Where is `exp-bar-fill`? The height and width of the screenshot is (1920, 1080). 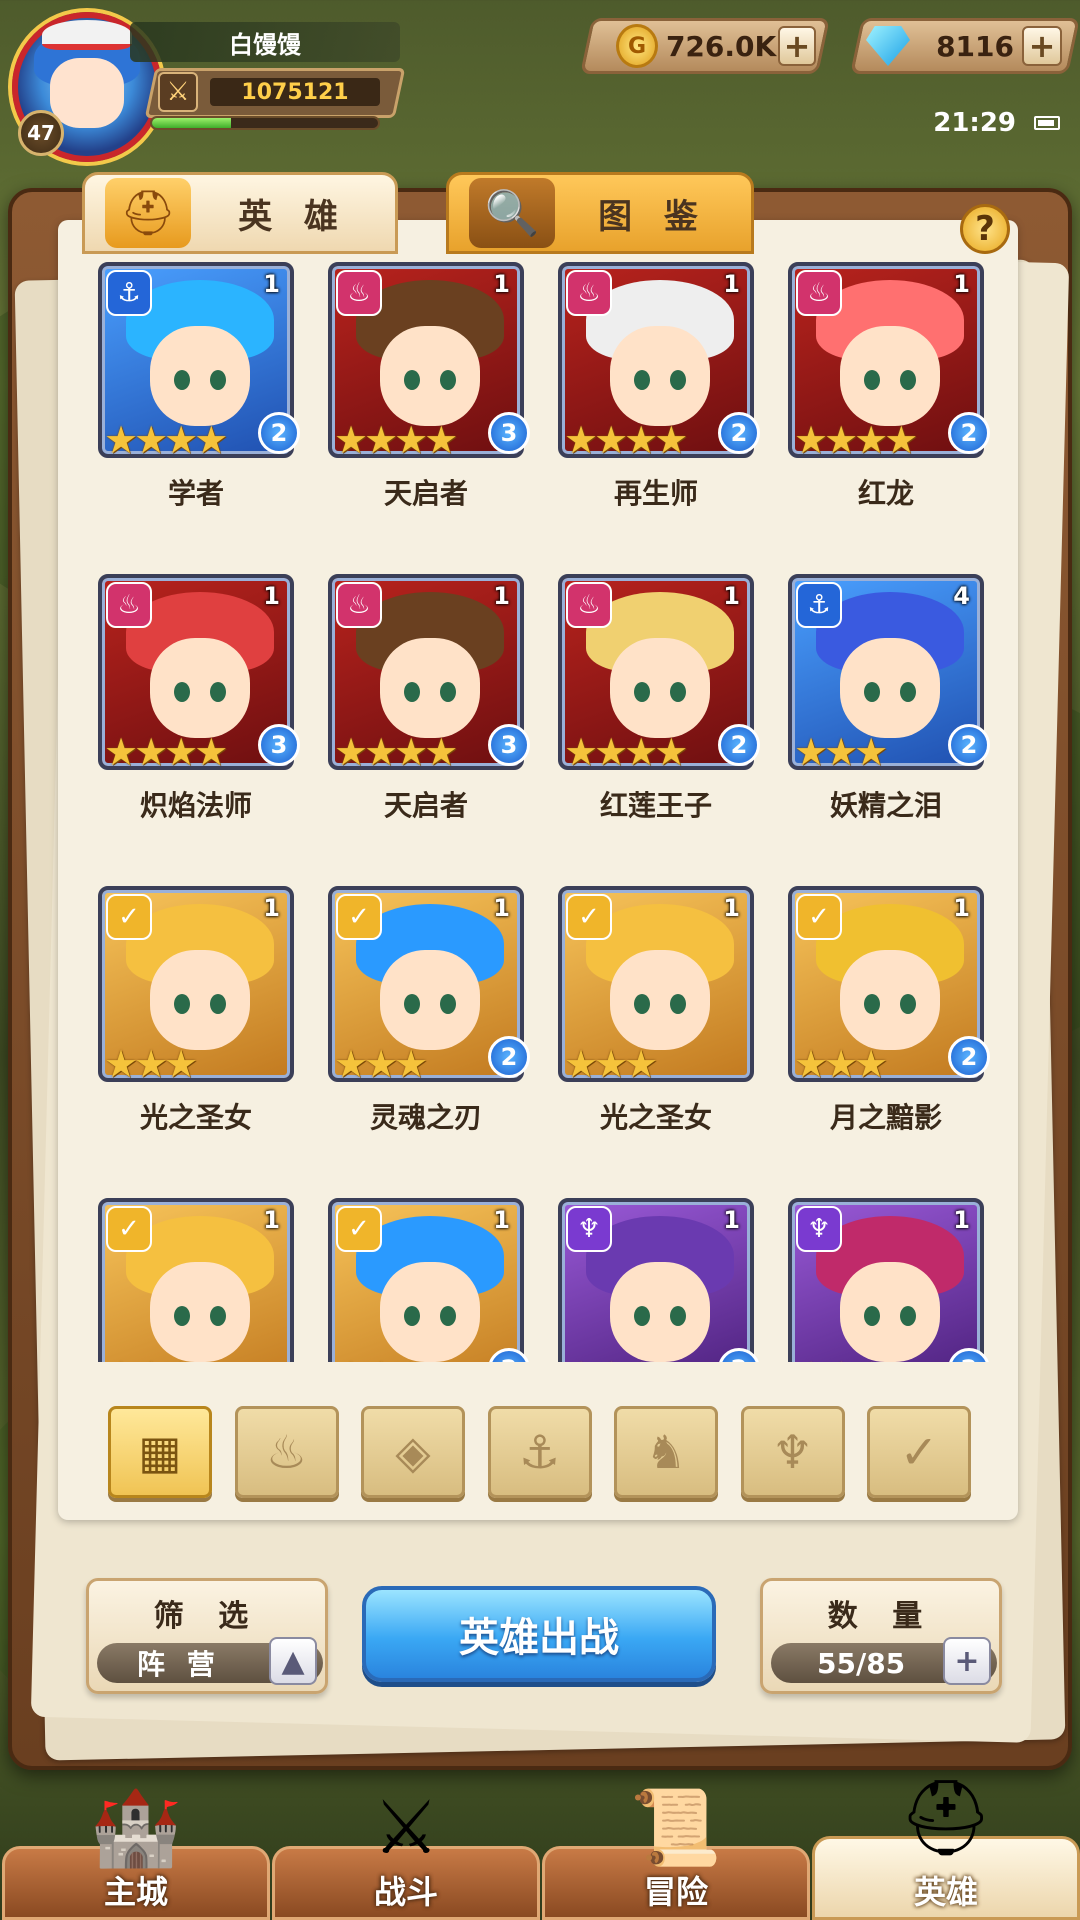
exp-bar-fill is located at coordinates (192, 123).